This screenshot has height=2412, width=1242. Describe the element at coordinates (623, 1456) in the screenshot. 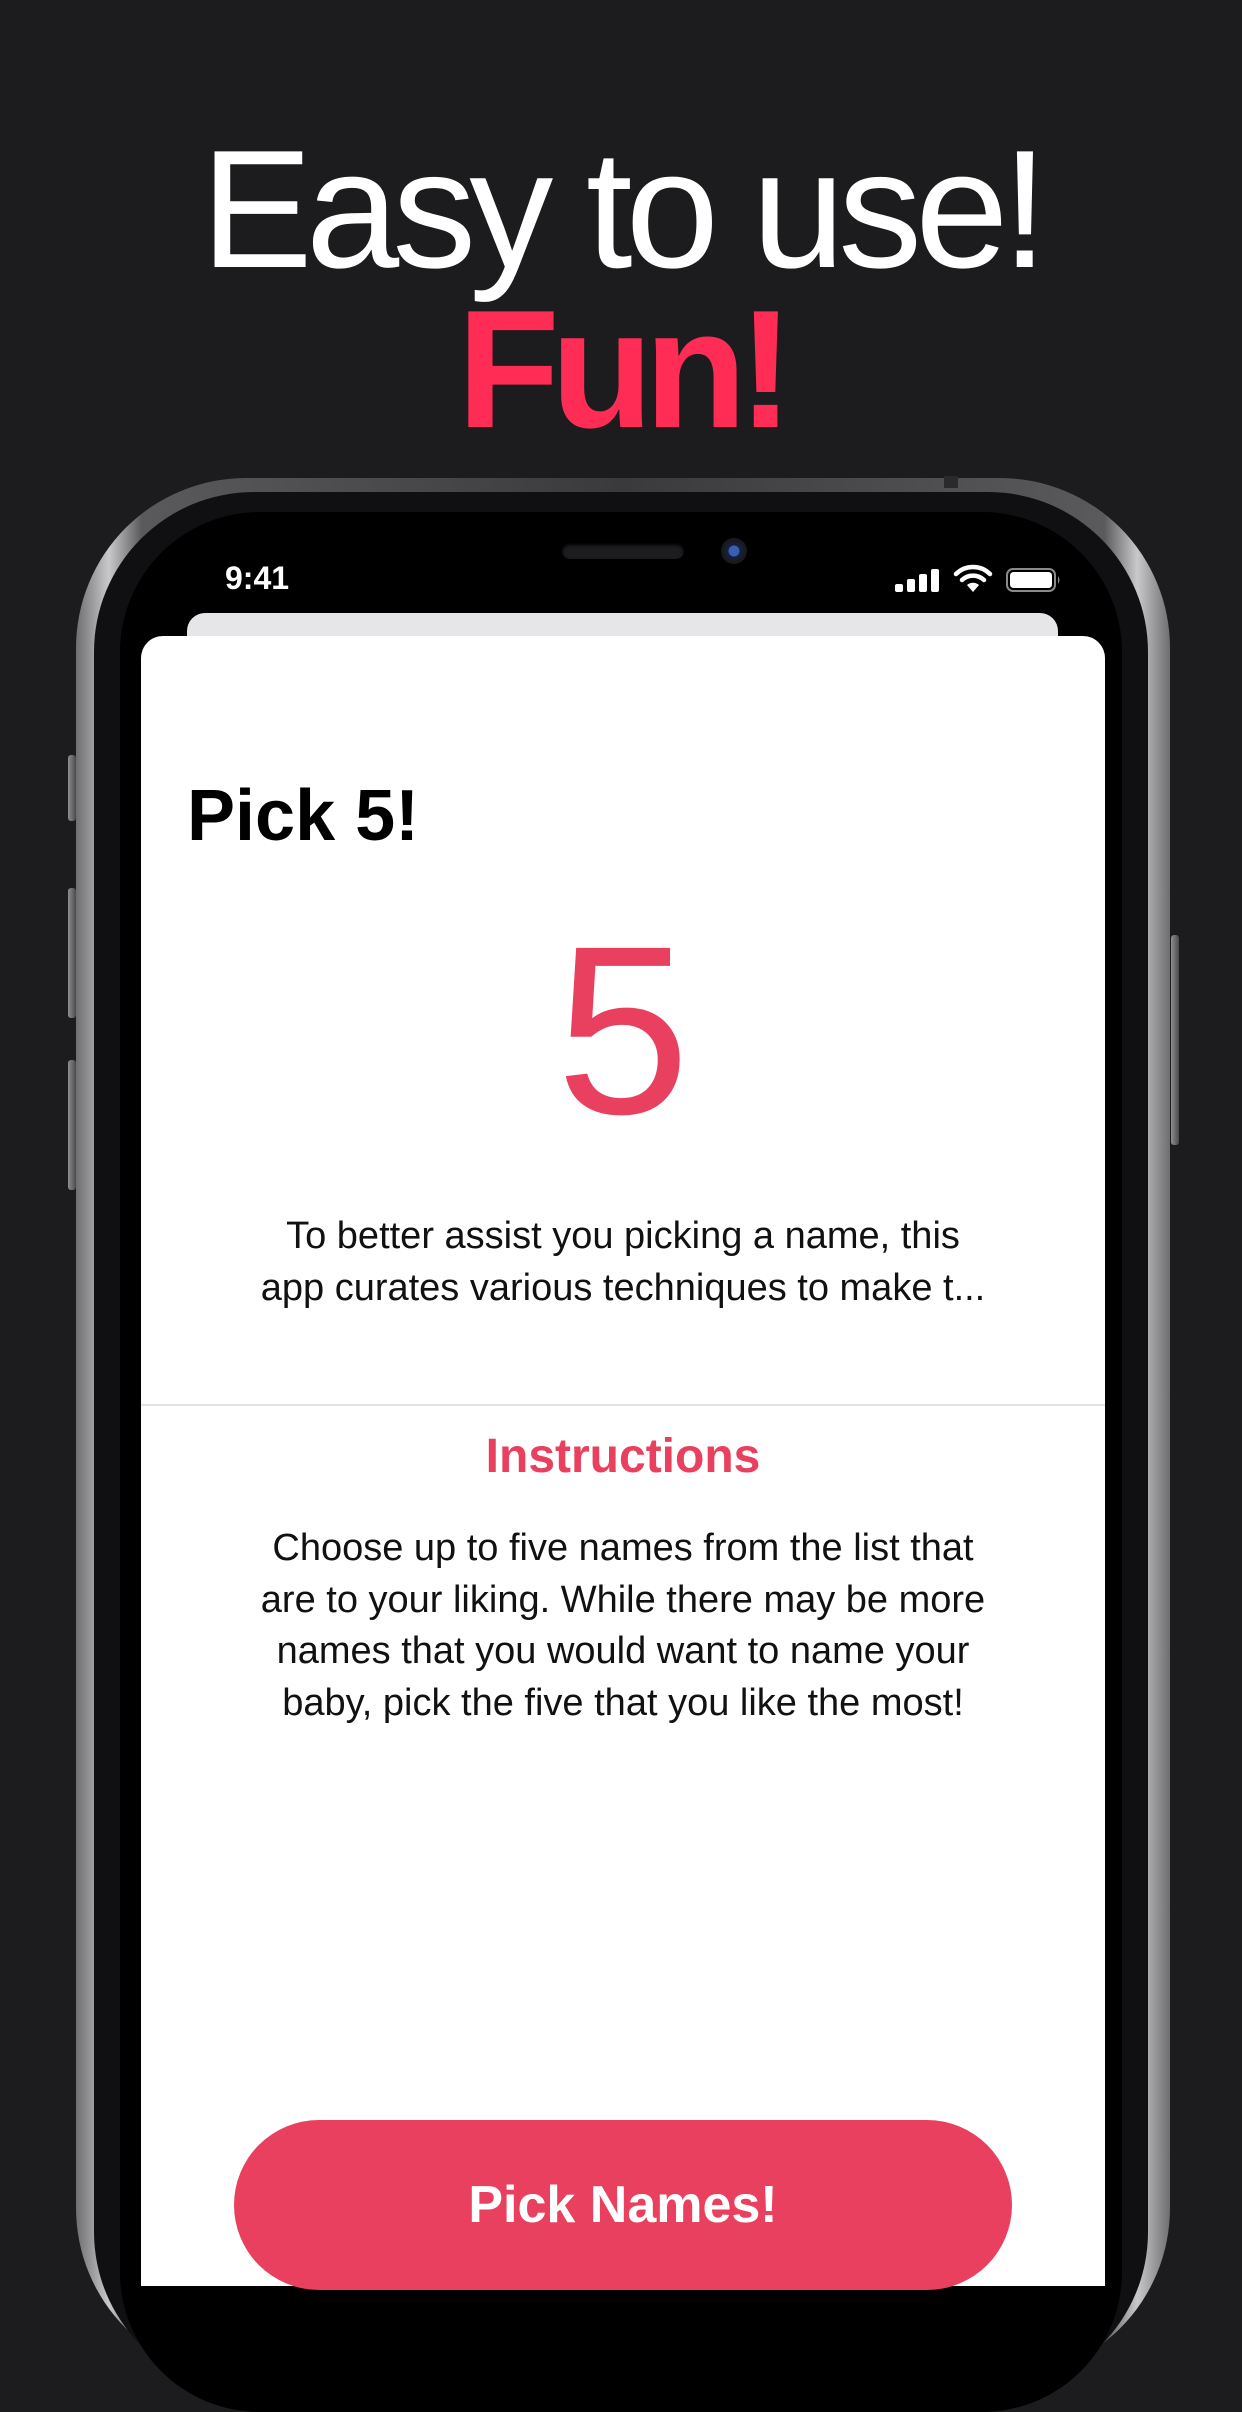

I see `instructions-heading: Instructions` at that location.